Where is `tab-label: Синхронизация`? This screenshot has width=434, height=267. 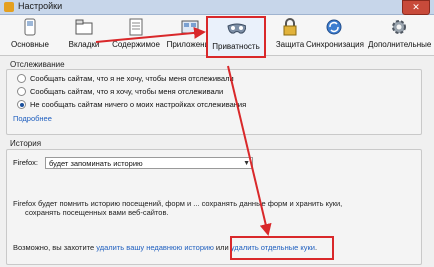
tab-label: Синхронизация is located at coordinates (335, 44).